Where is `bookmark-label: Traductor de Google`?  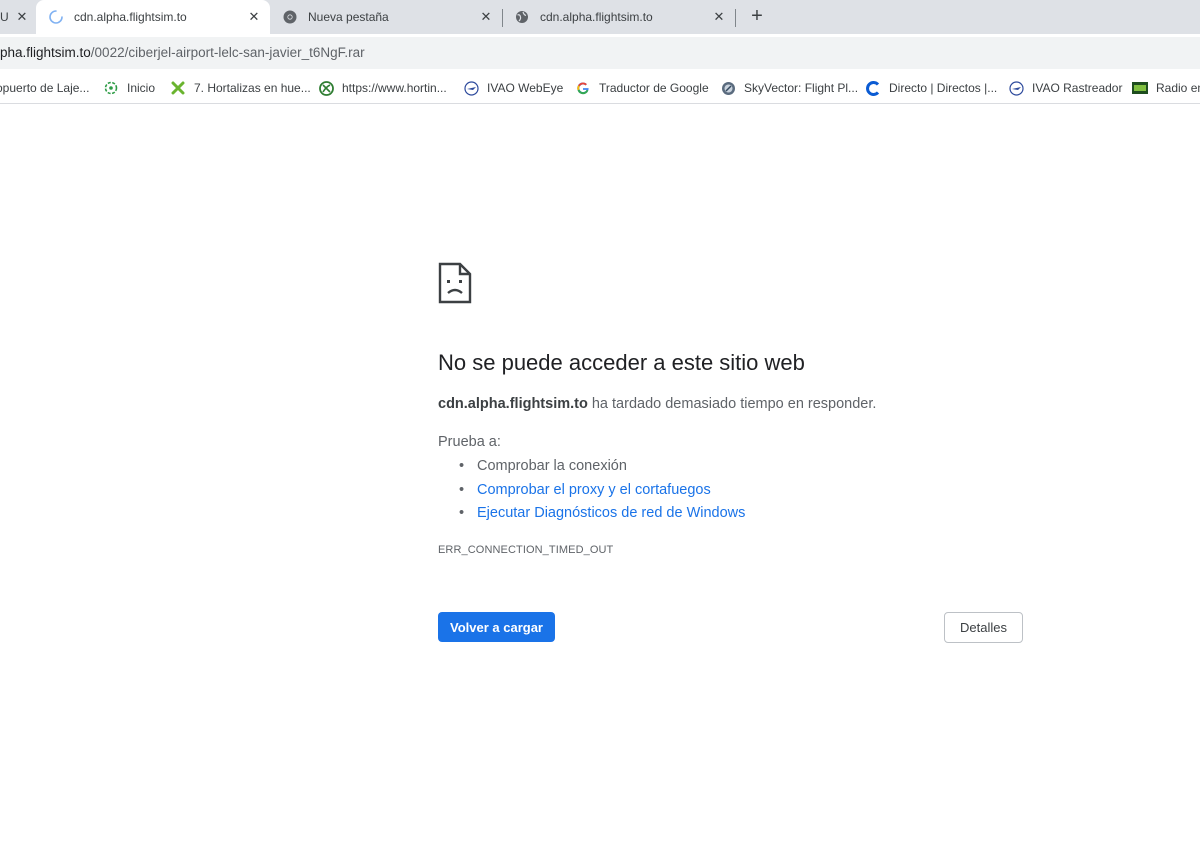
bookmark-label: Traductor de Google is located at coordinates (654, 88).